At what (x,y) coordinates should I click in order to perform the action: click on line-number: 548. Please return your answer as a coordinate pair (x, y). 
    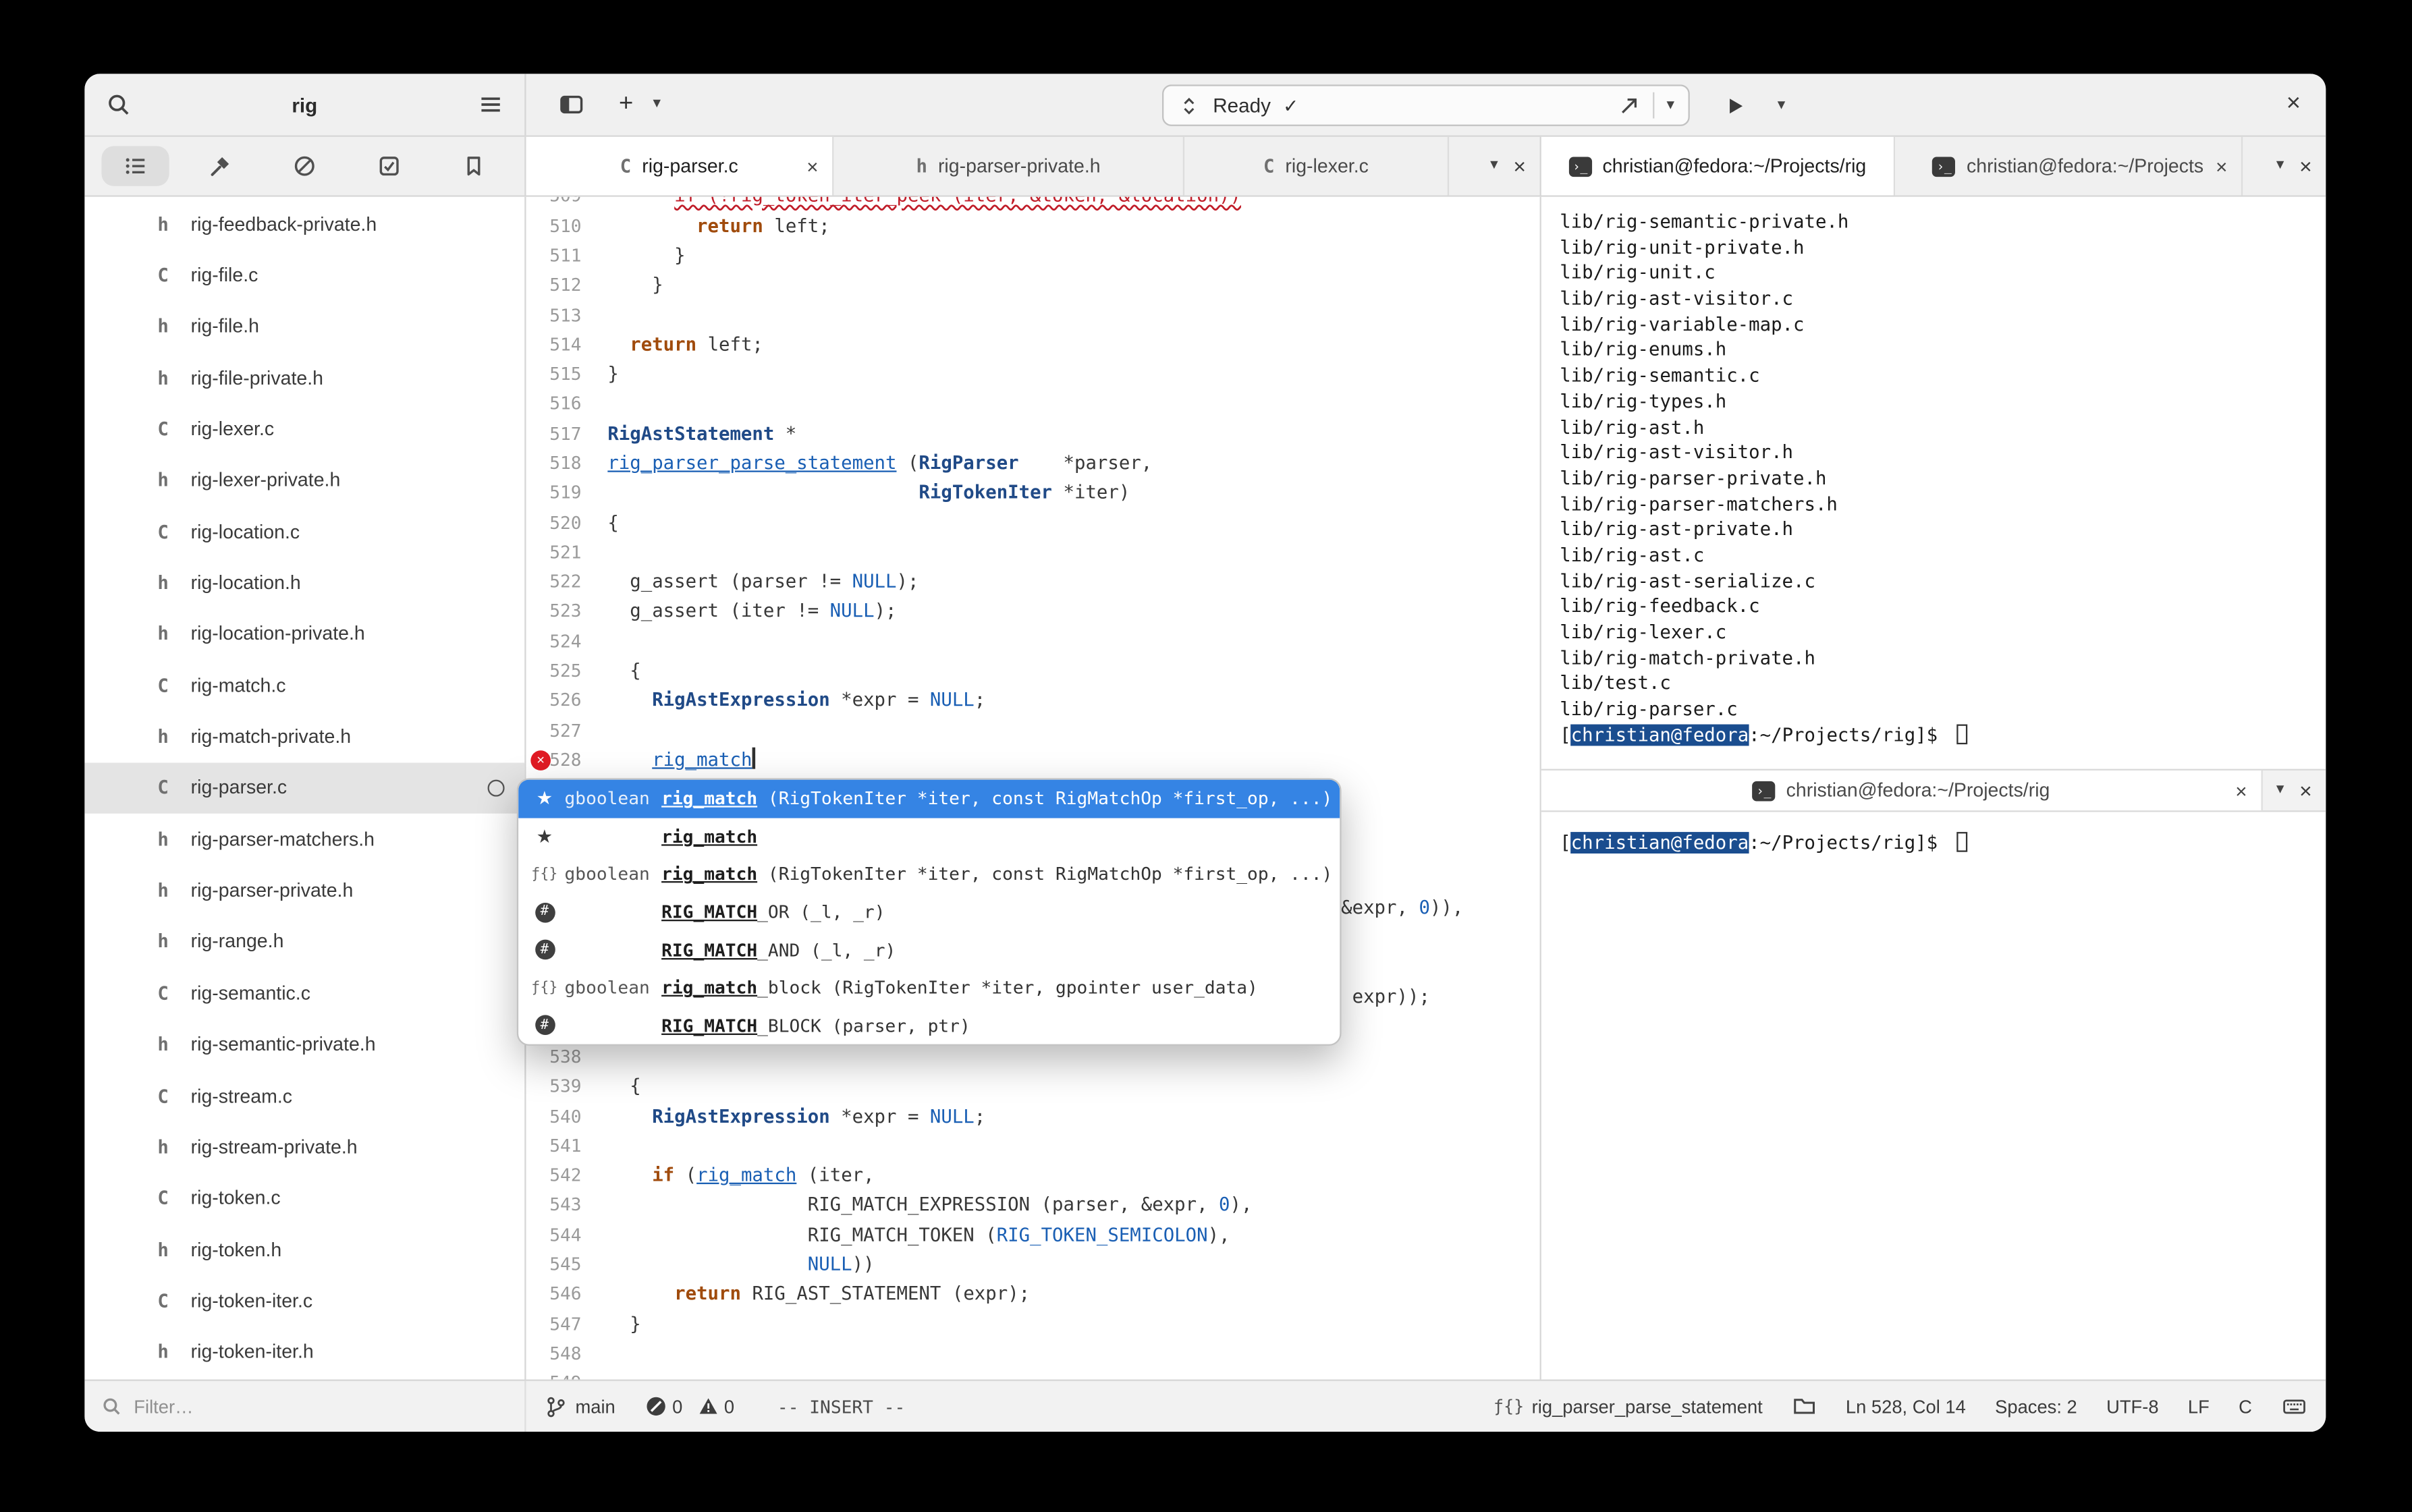
    Looking at the image, I should click on (560, 1354).